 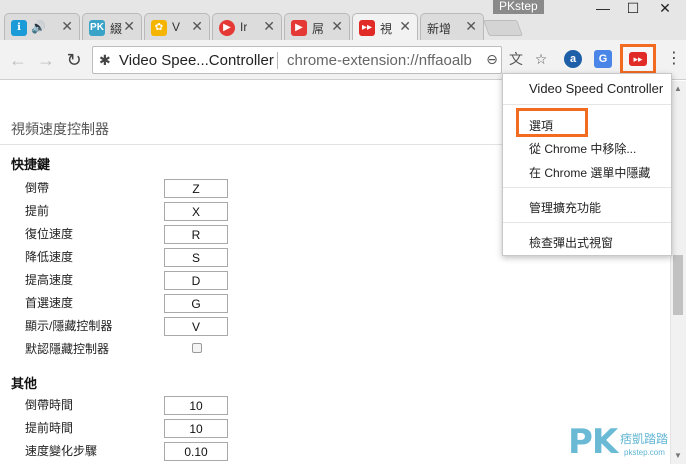 What do you see at coordinates (196, 428) in the screenshot?
I see `advance-time-input` at bounding box center [196, 428].